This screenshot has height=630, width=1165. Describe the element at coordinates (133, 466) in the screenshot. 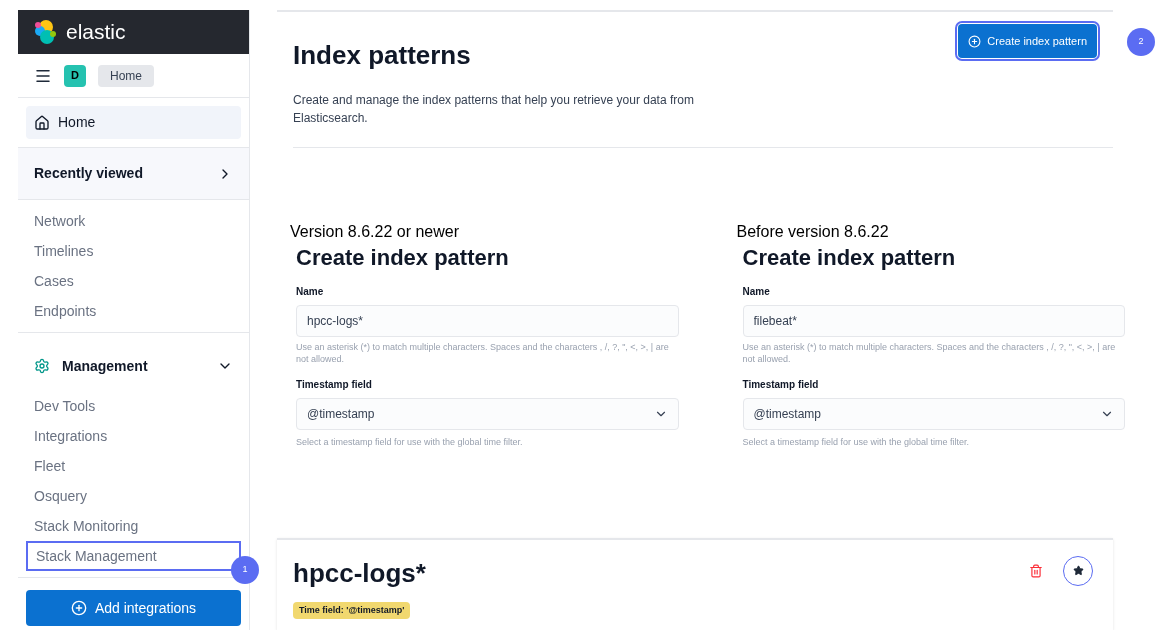

I see `nav-item: Fleet` at that location.